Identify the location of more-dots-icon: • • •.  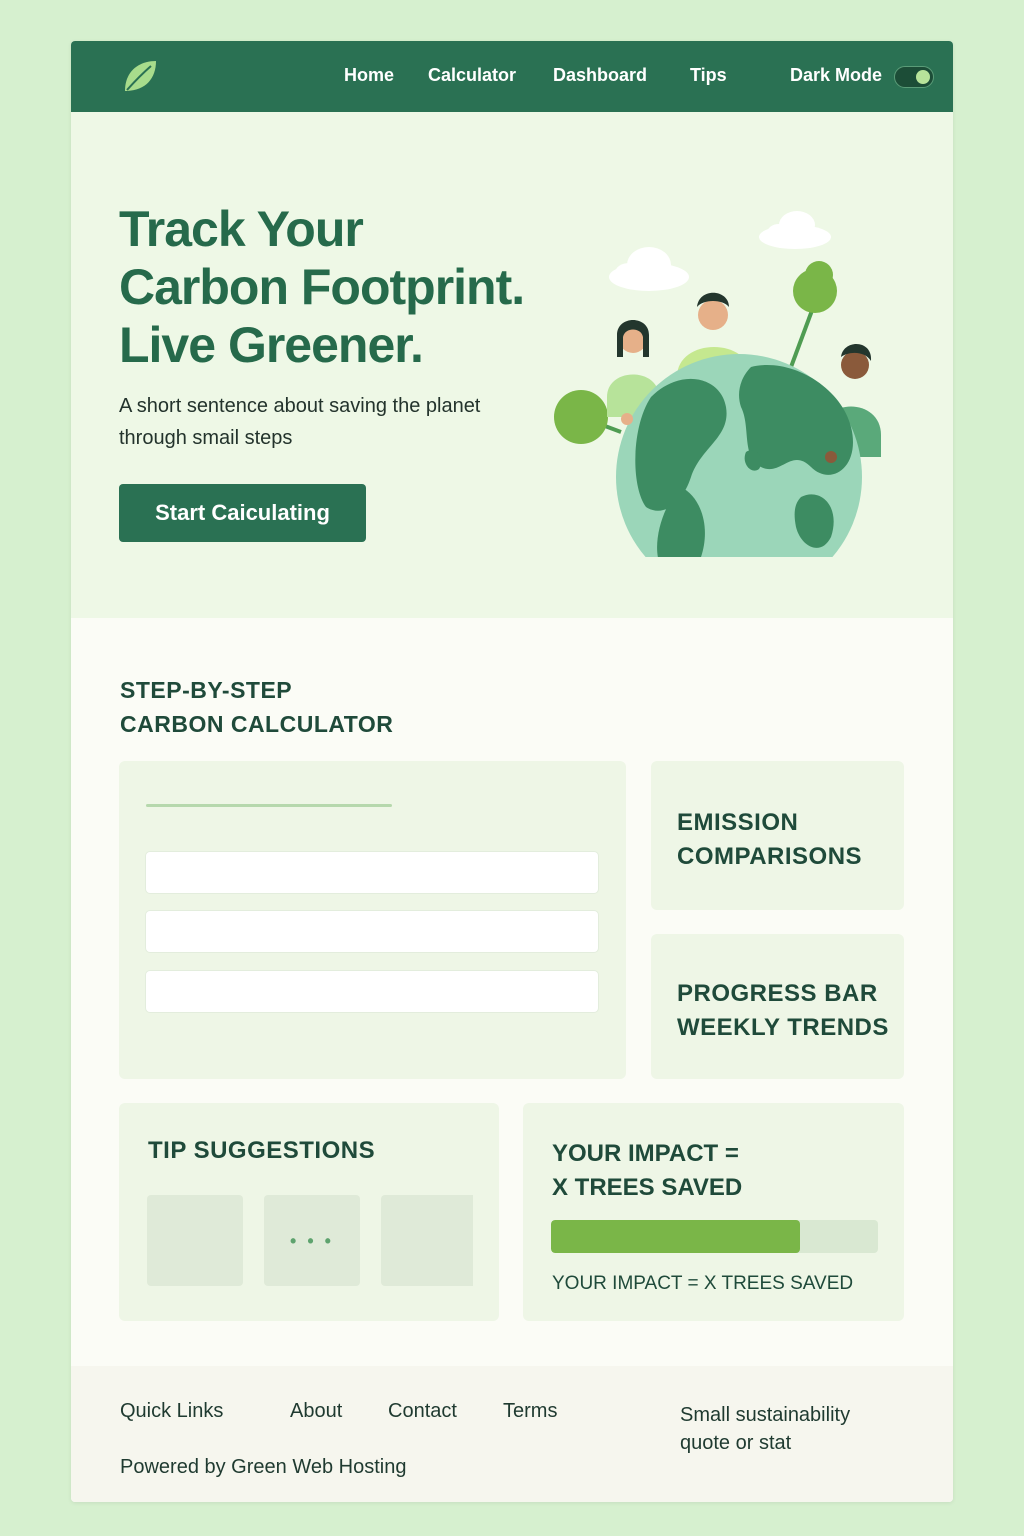
(312, 1241).